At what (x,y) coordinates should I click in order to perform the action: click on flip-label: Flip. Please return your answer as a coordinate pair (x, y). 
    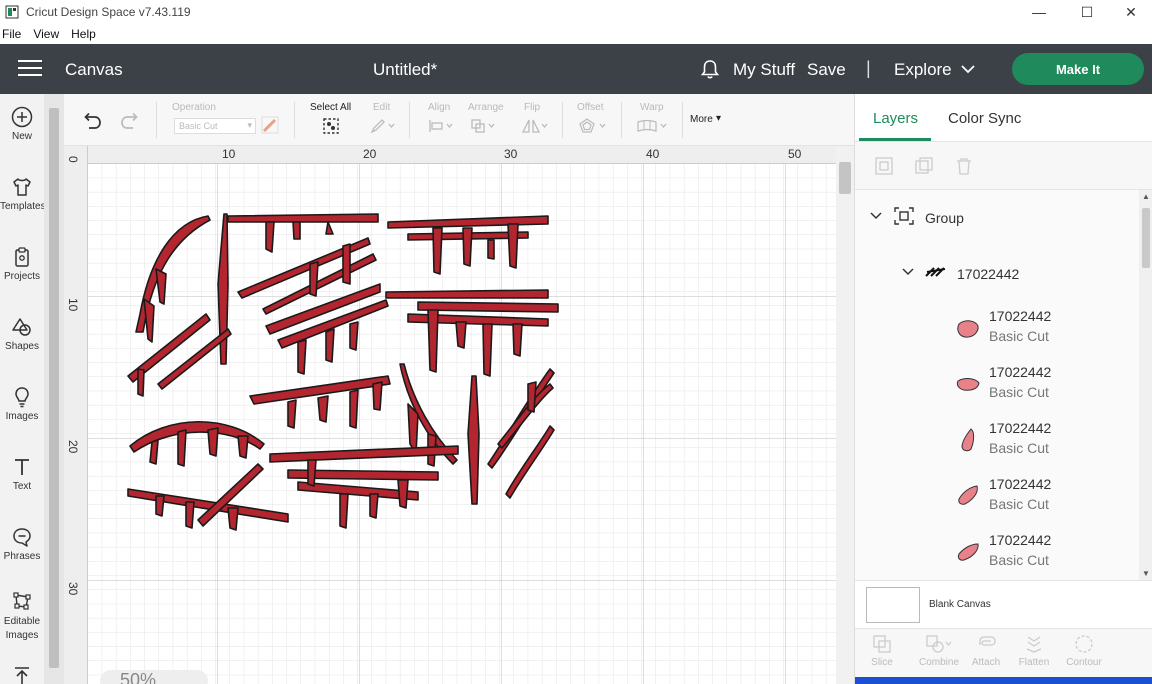
    Looking at the image, I should click on (532, 107).